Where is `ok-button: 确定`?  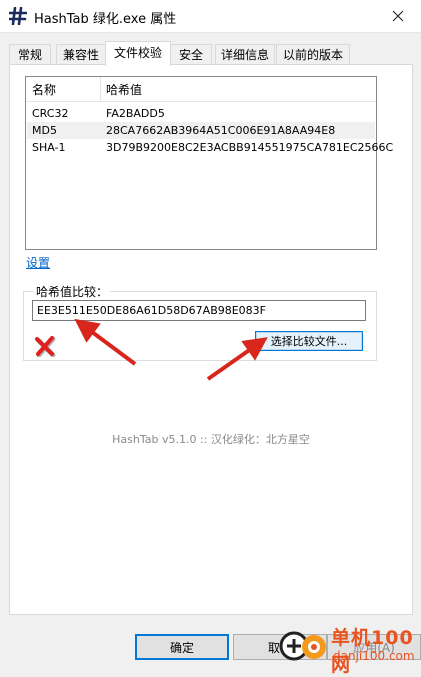 ok-button: 确定 is located at coordinates (182, 647).